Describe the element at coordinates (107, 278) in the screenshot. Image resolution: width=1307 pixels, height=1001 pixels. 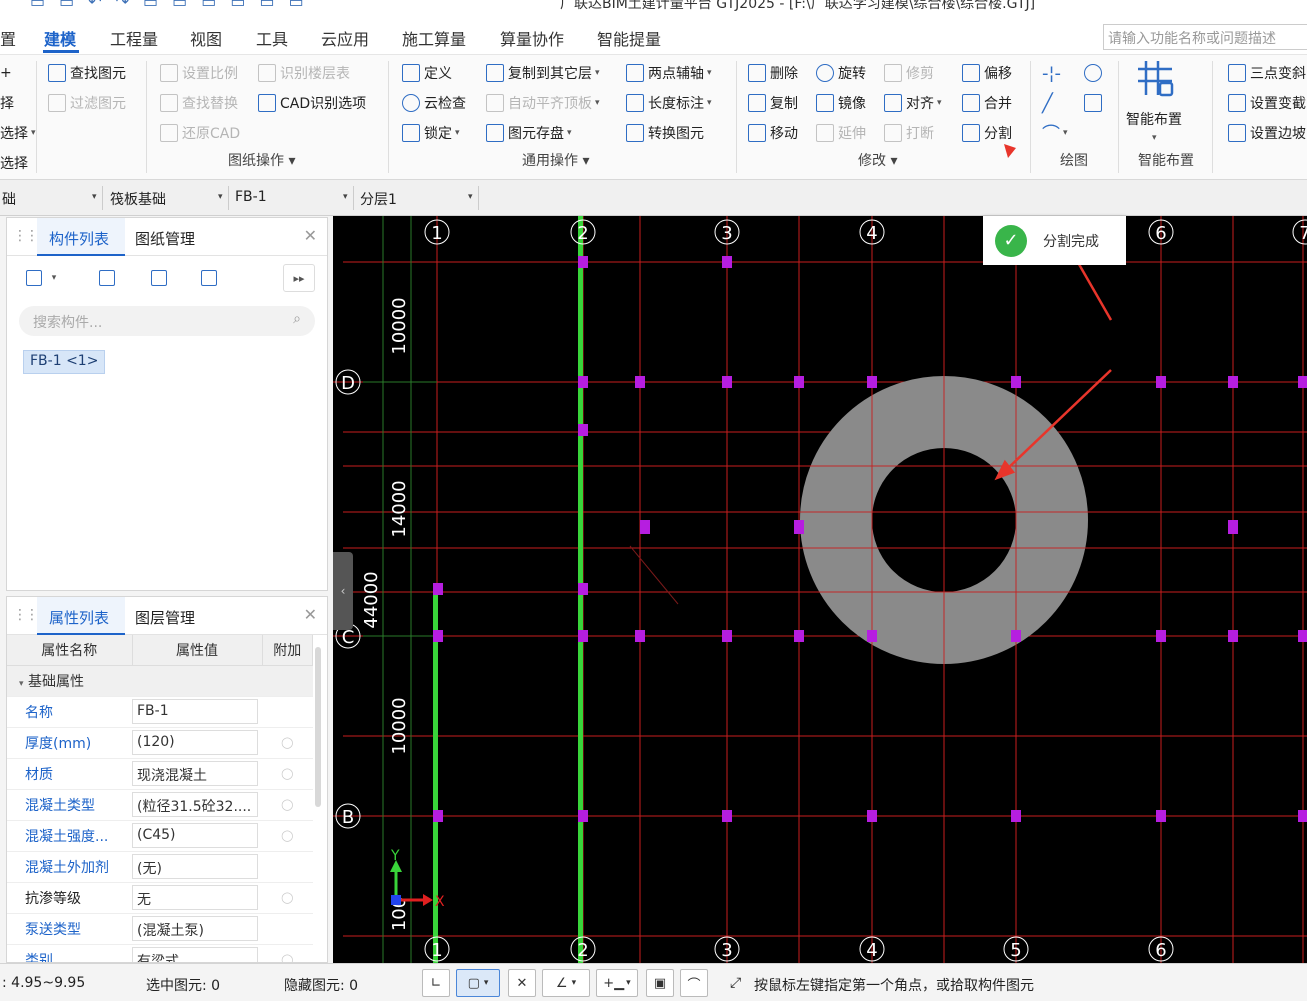
I see `copy-component-button` at that location.